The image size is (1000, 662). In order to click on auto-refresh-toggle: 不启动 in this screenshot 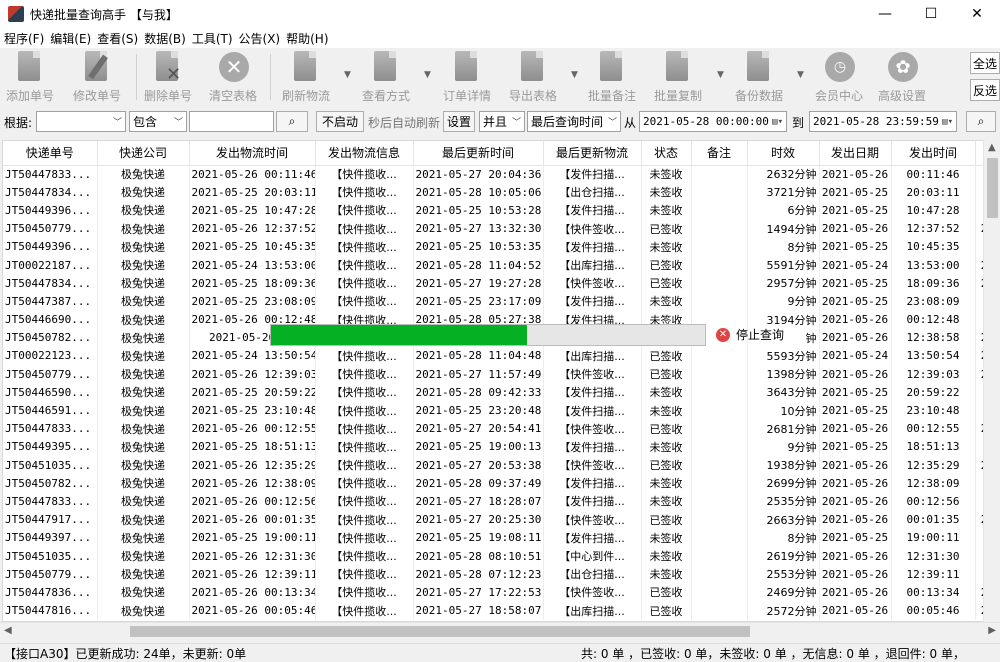, I will do `click(340, 121)`.